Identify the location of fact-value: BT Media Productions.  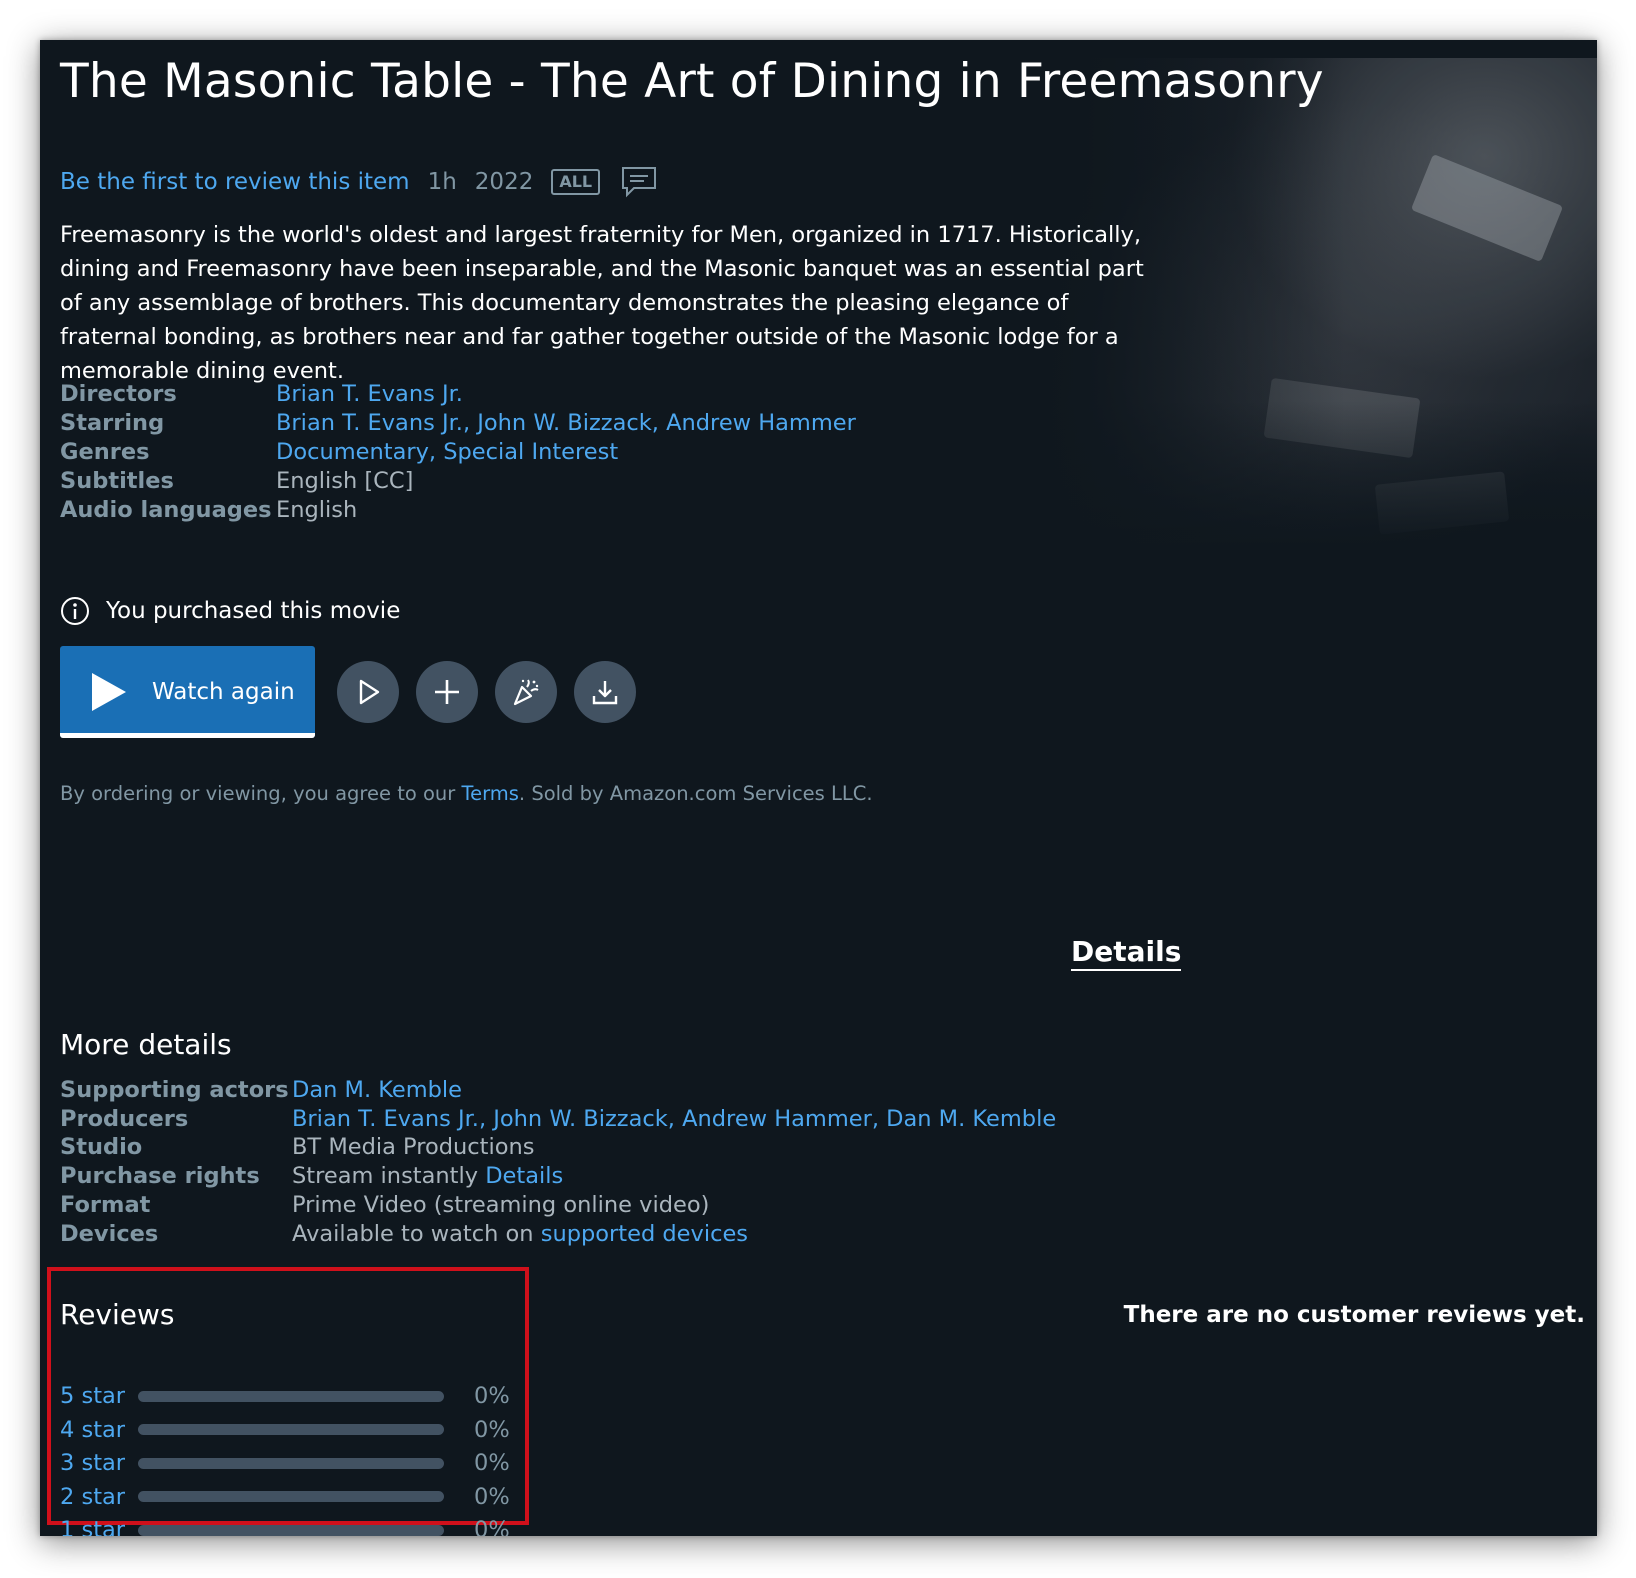
(413, 1147).